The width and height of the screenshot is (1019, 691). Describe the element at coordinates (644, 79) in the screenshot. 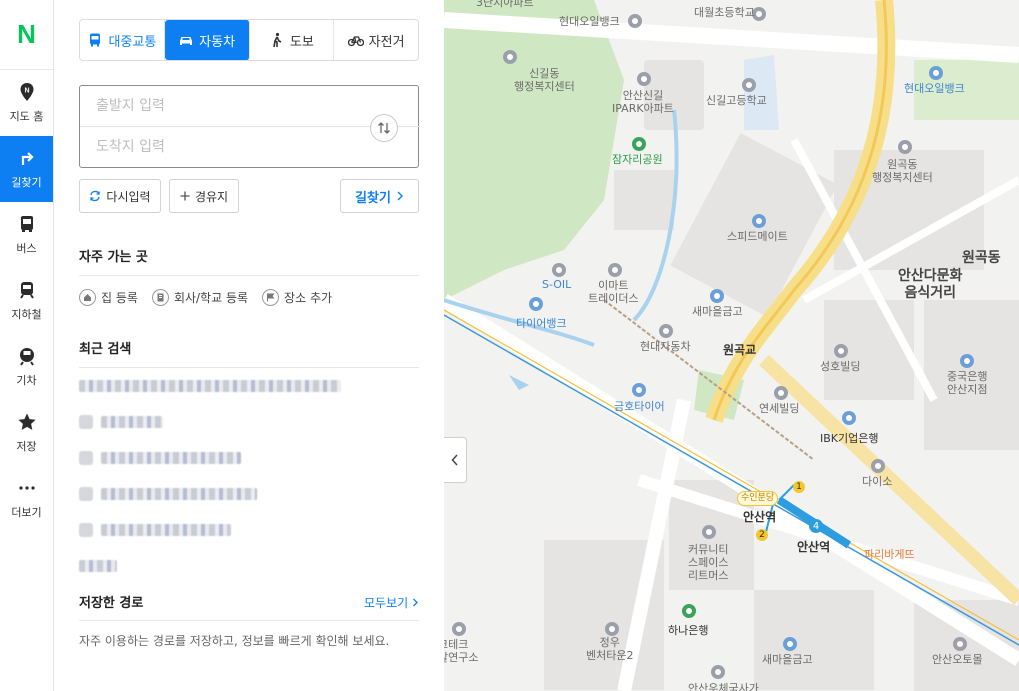

I see `apartment-icon` at that location.